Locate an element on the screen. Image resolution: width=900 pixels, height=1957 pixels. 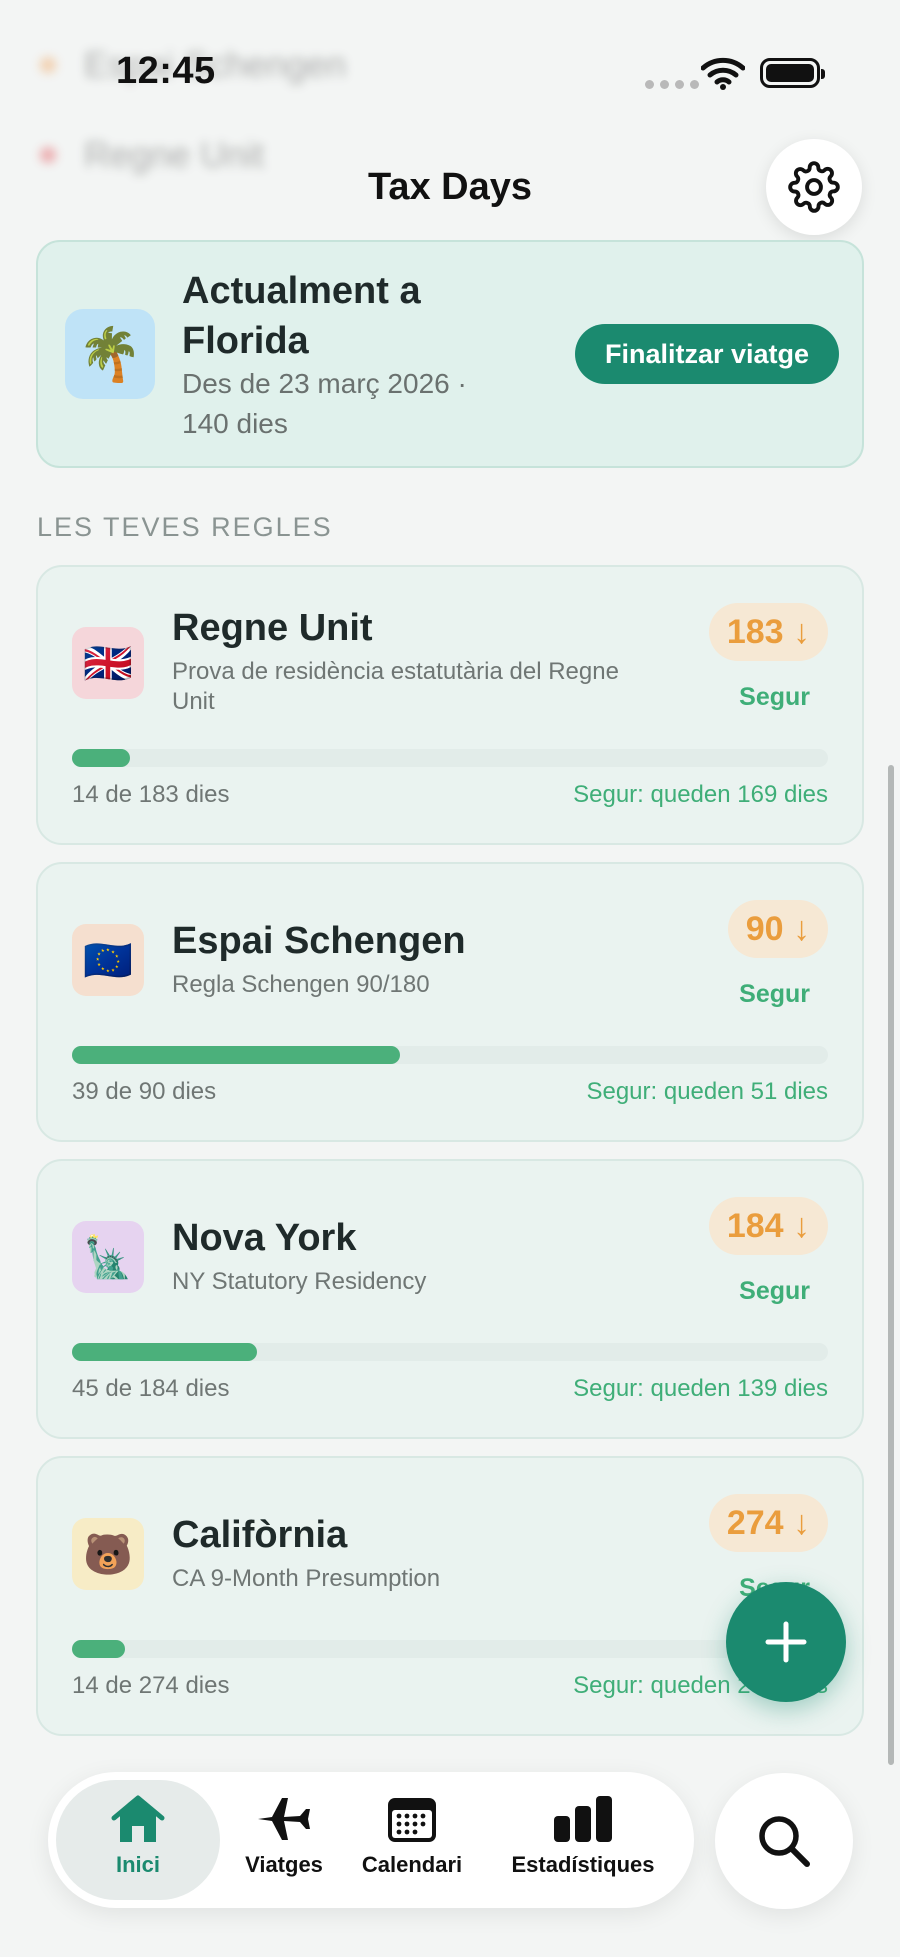
settings-button is located at coordinates (814, 187).